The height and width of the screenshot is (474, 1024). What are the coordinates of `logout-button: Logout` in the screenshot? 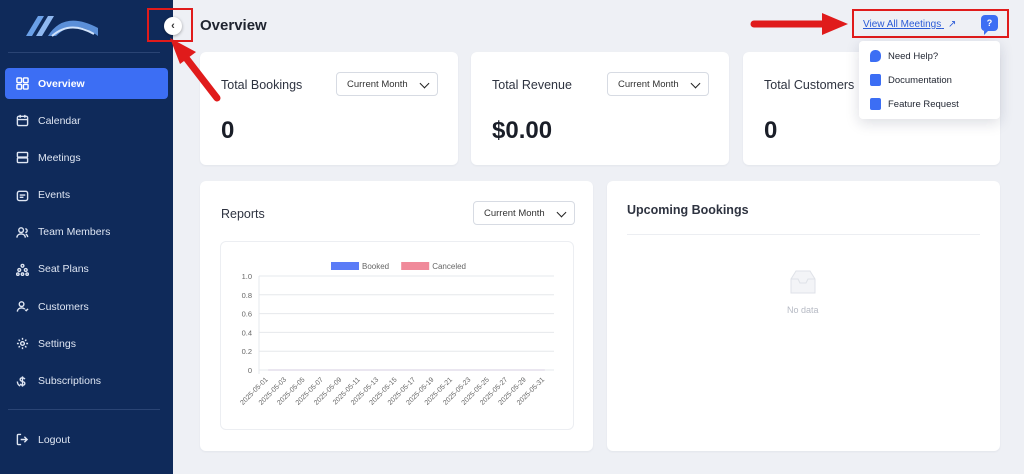 It's located at (86, 439).